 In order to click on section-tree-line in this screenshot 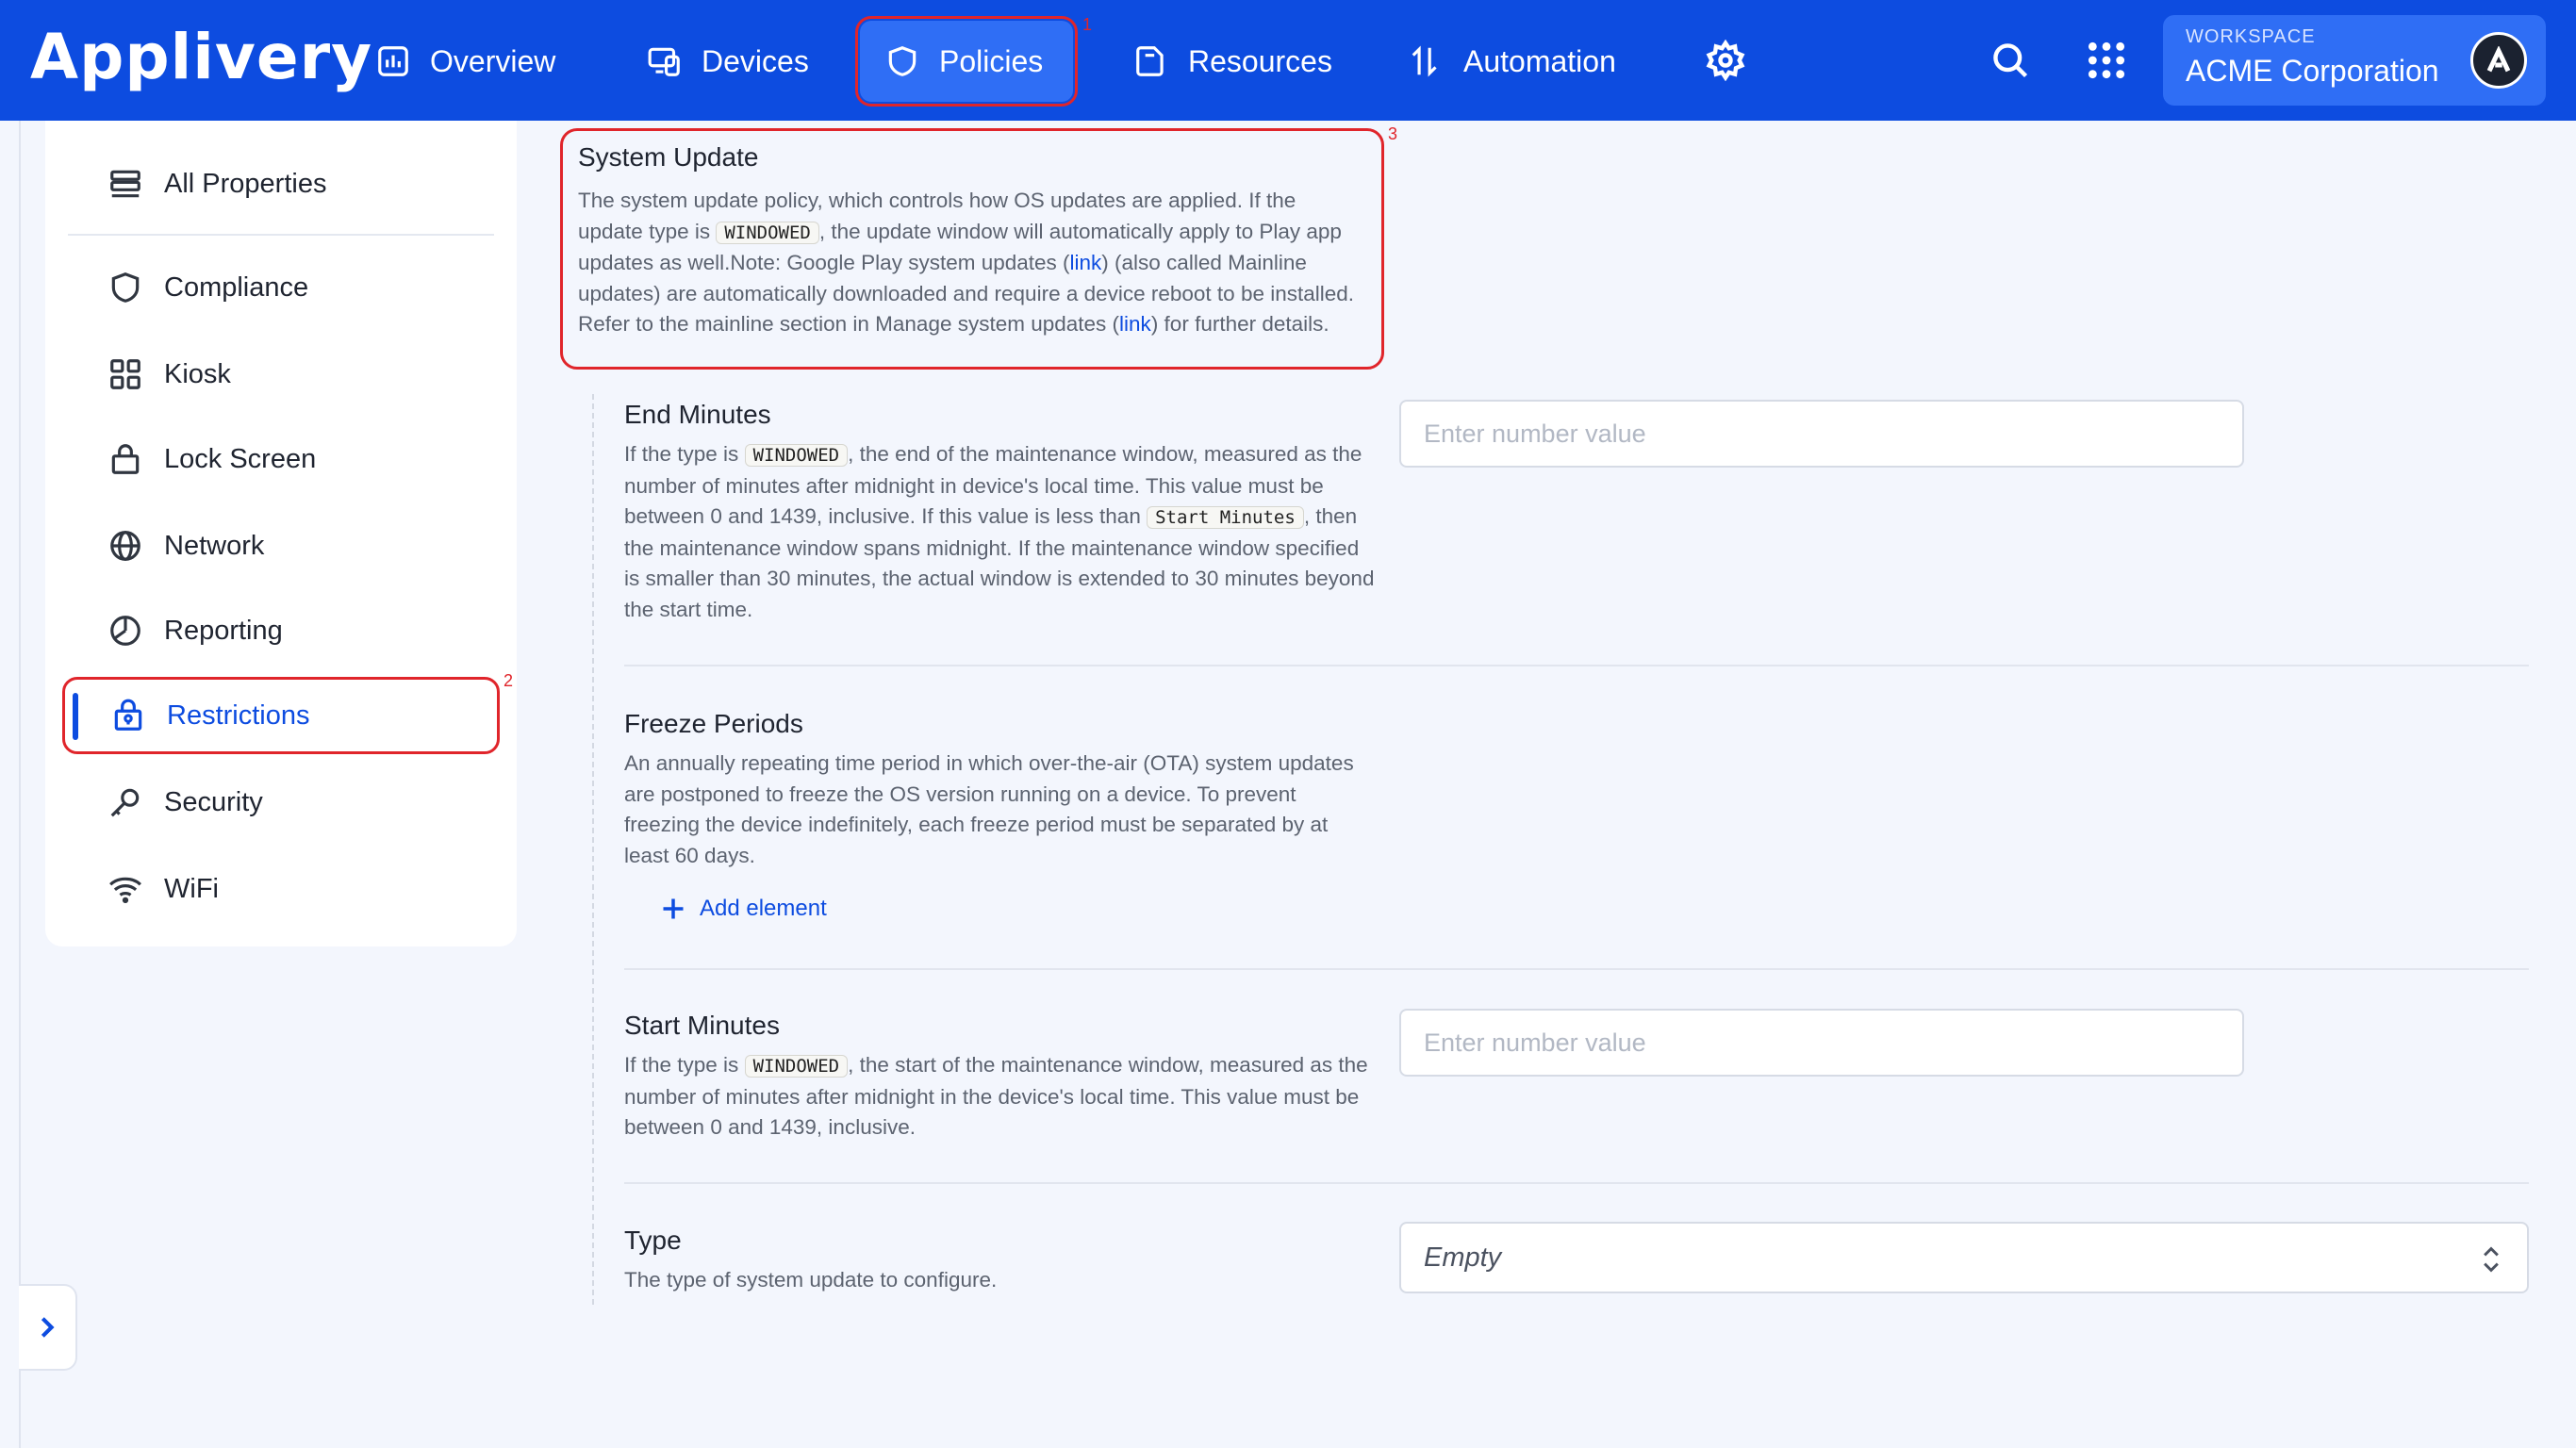, I will do `click(593, 849)`.